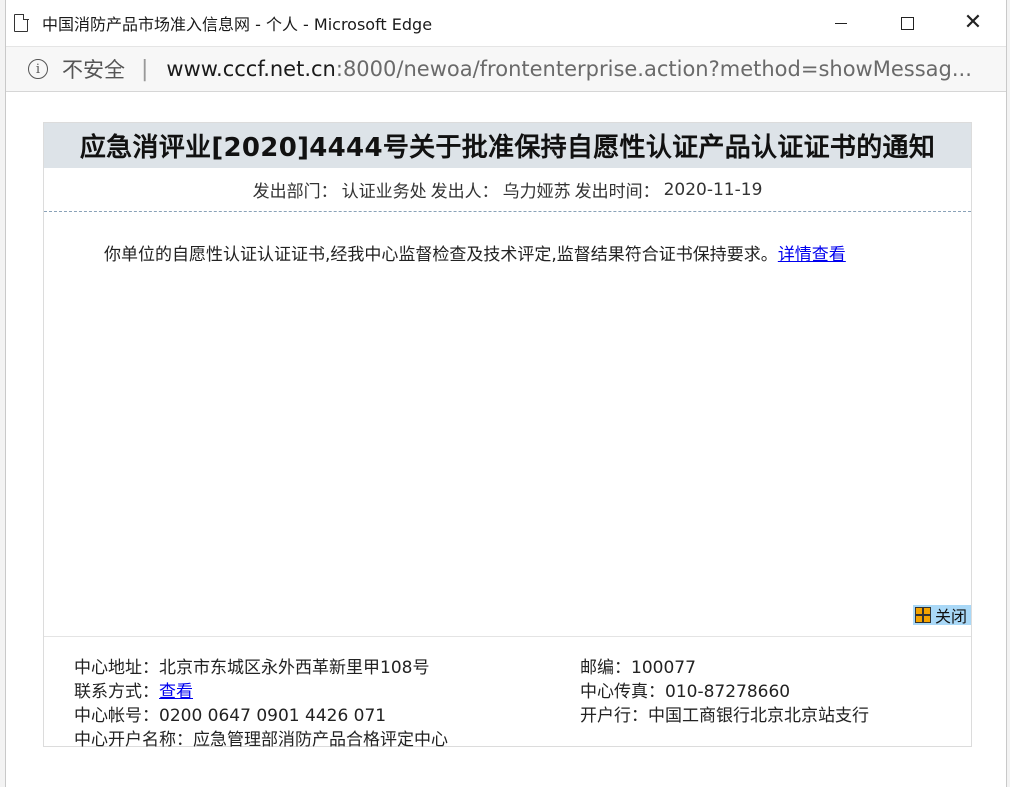 The image size is (1010, 787). I want to click on time-value: 2020-11-19, so click(713, 189).